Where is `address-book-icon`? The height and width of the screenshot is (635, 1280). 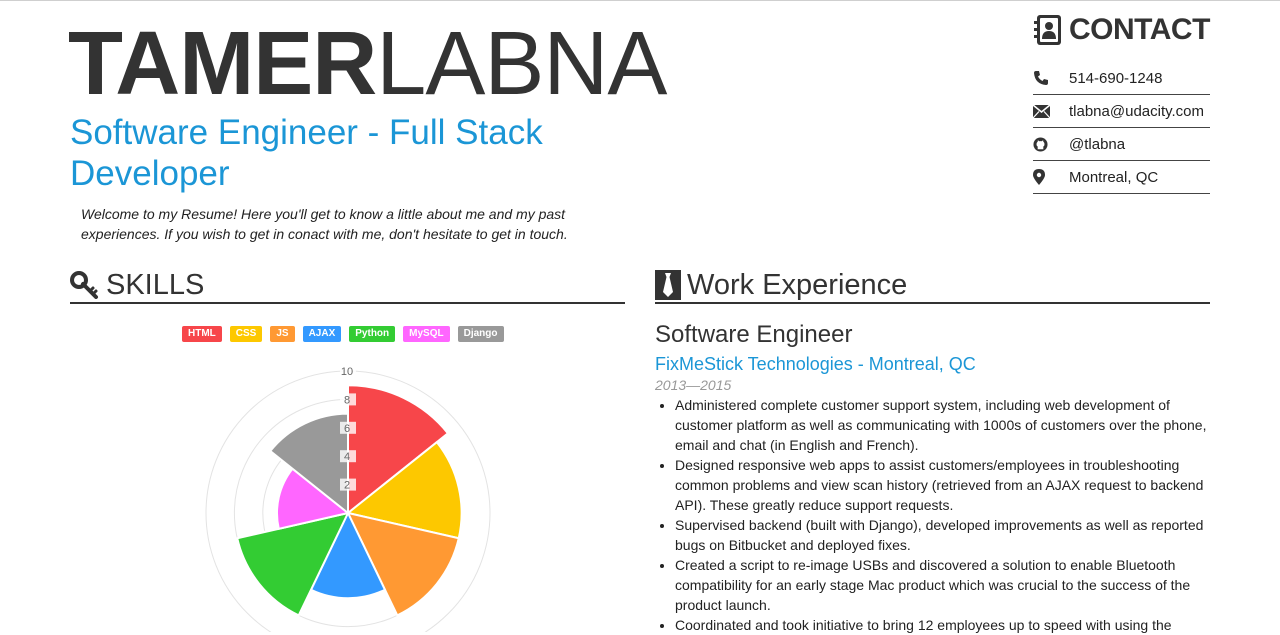
address-book-icon is located at coordinates (1047, 30).